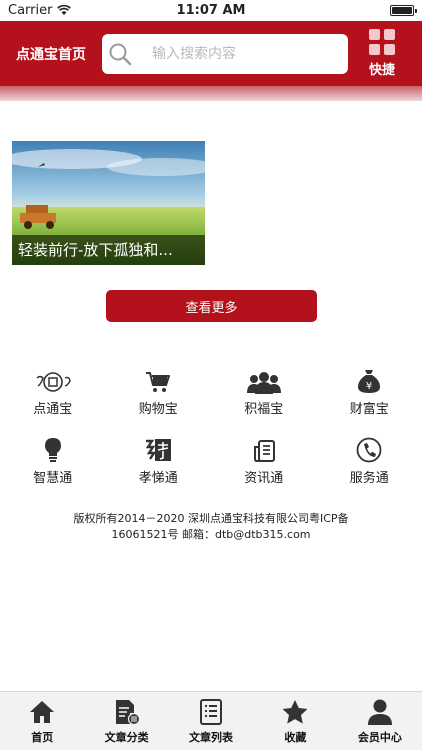 Image resolution: width=422 pixels, height=750 pixels. I want to click on tab-label: 文章分类, so click(126, 737).